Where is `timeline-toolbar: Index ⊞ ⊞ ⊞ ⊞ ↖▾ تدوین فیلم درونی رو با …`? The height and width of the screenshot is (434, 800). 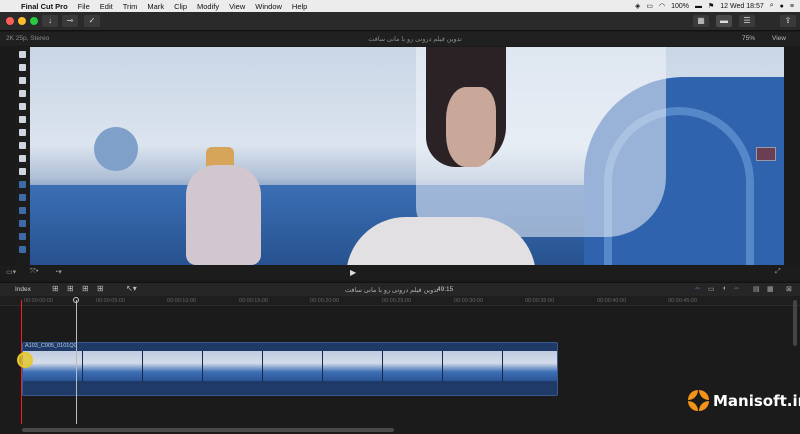
timeline-toolbar: Index ⊞ ⊞ ⊞ ⊞ ↖▾ تدوین فیلم درونی رو با … is located at coordinates (400, 289).